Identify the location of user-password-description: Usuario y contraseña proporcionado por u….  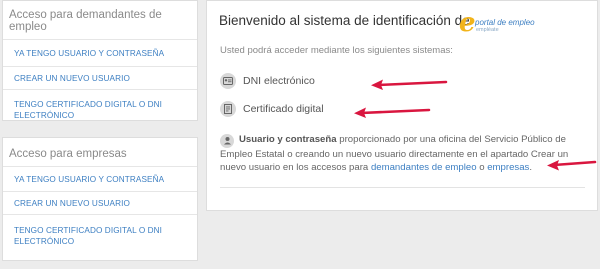
(399, 153).